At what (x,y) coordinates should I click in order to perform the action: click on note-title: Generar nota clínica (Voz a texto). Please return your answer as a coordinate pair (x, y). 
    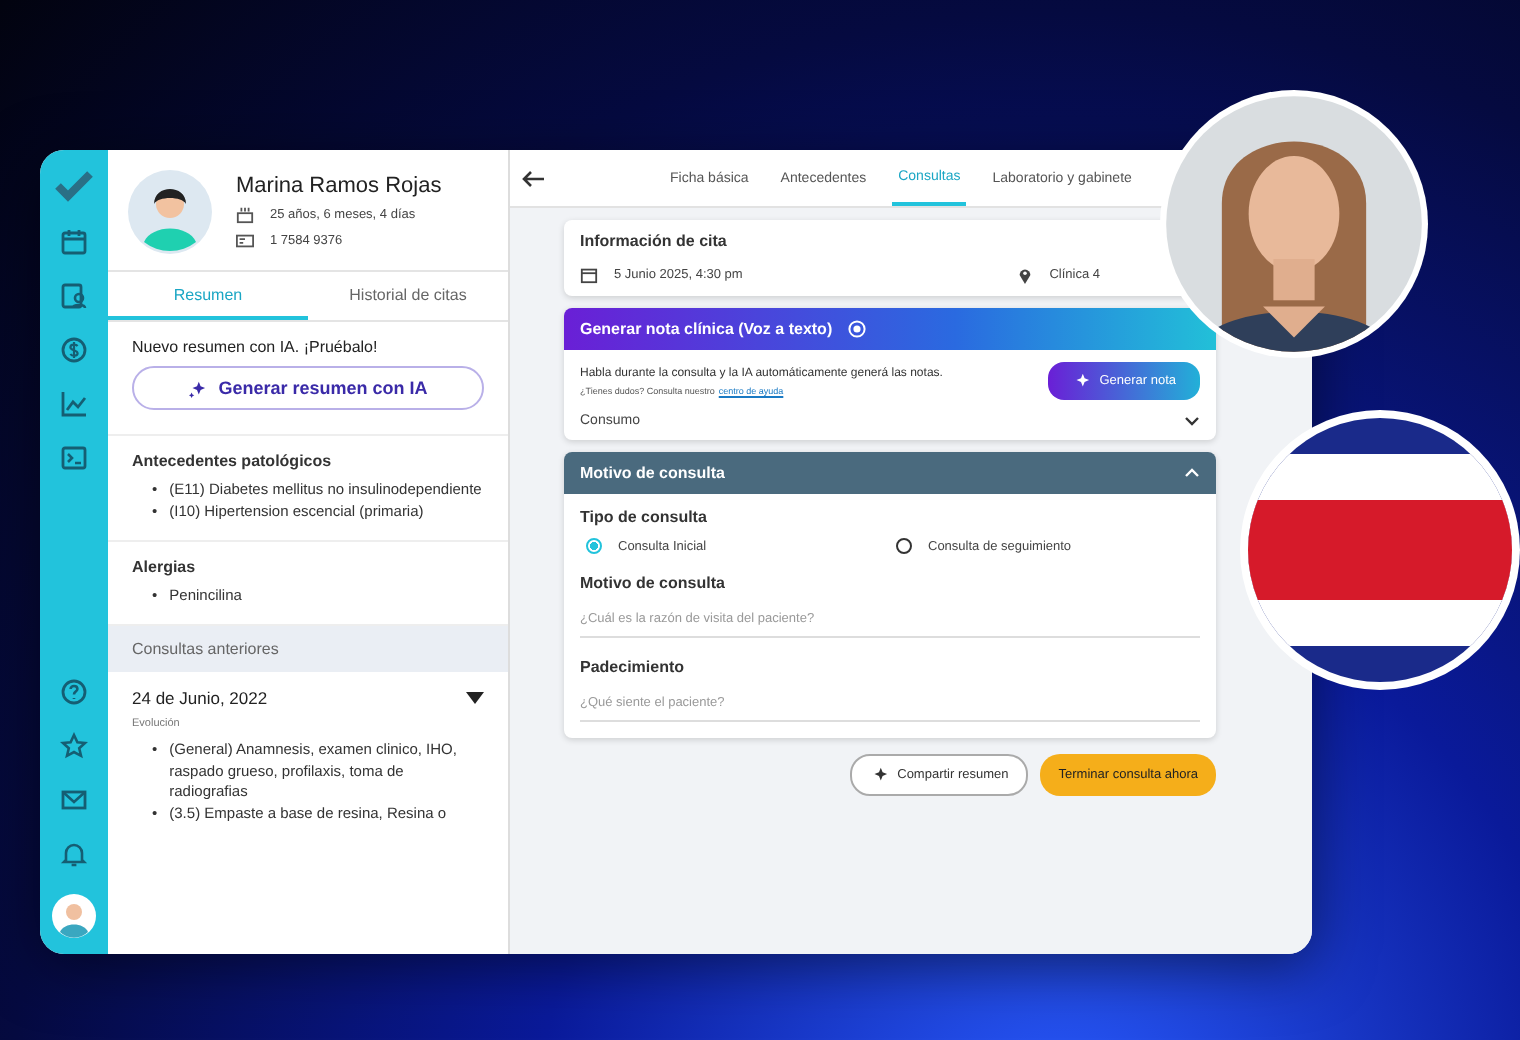
    Looking at the image, I should click on (706, 329).